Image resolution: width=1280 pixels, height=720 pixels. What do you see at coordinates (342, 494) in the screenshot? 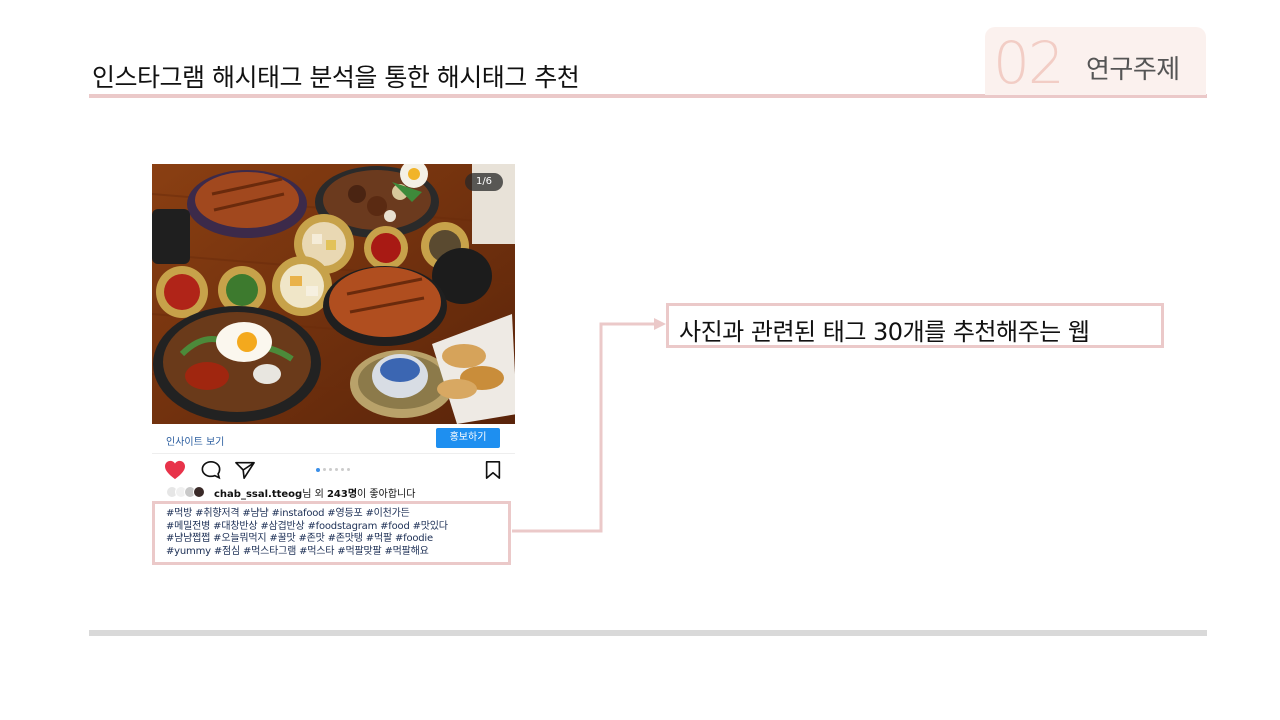
I see `likes-count: 243명` at bounding box center [342, 494].